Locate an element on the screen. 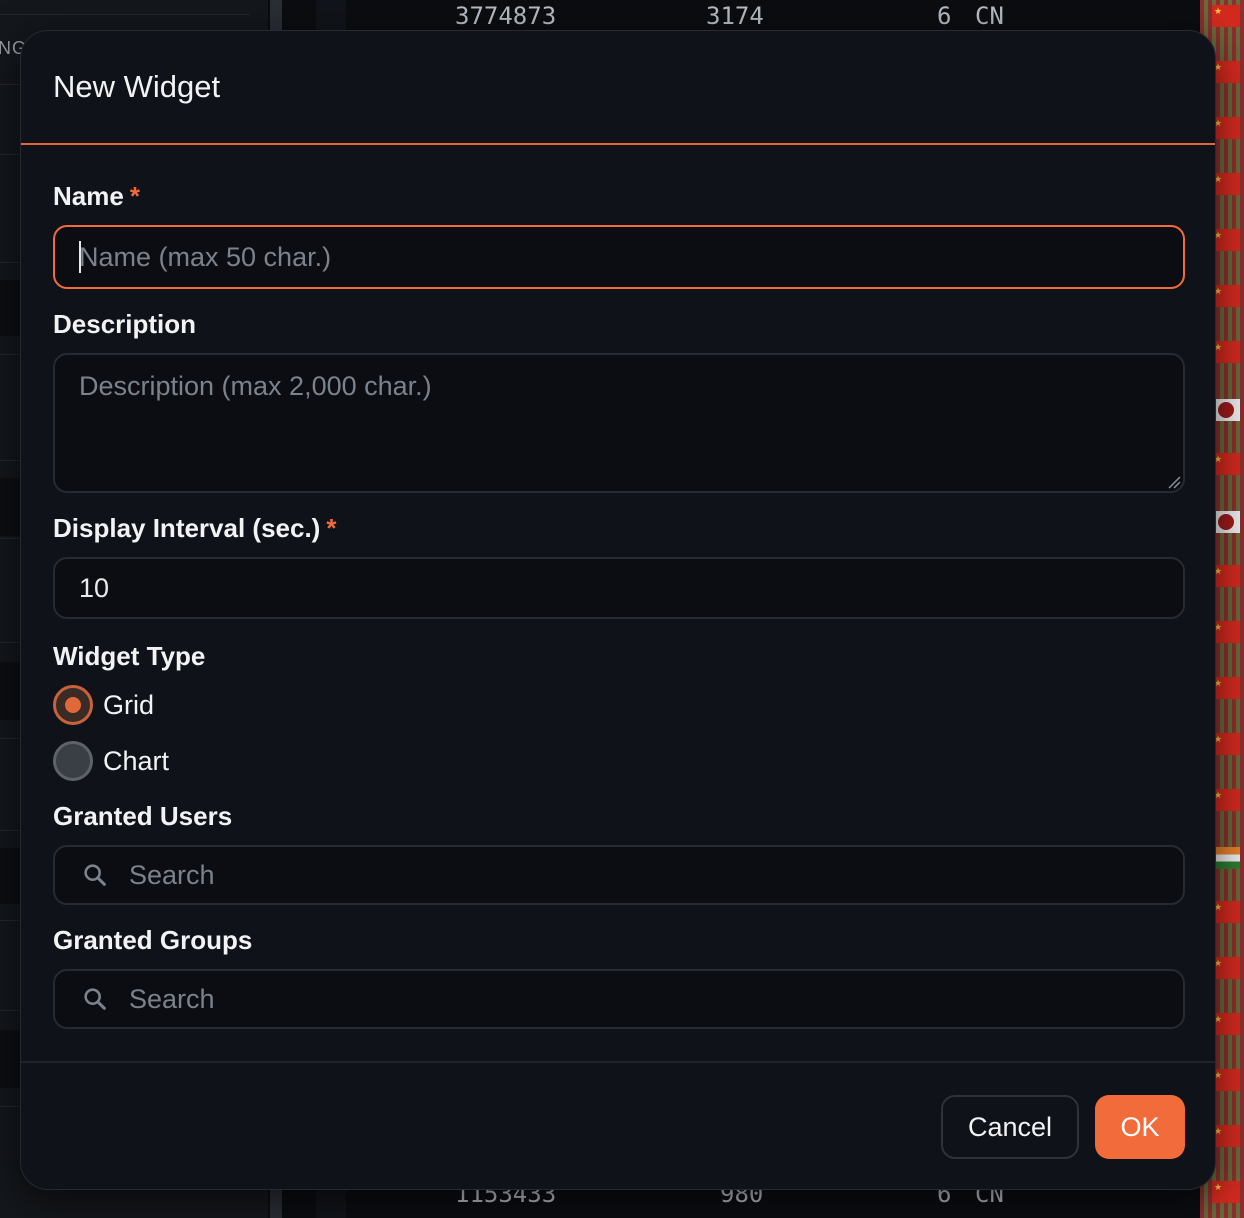  display-interval-input is located at coordinates (619, 588).